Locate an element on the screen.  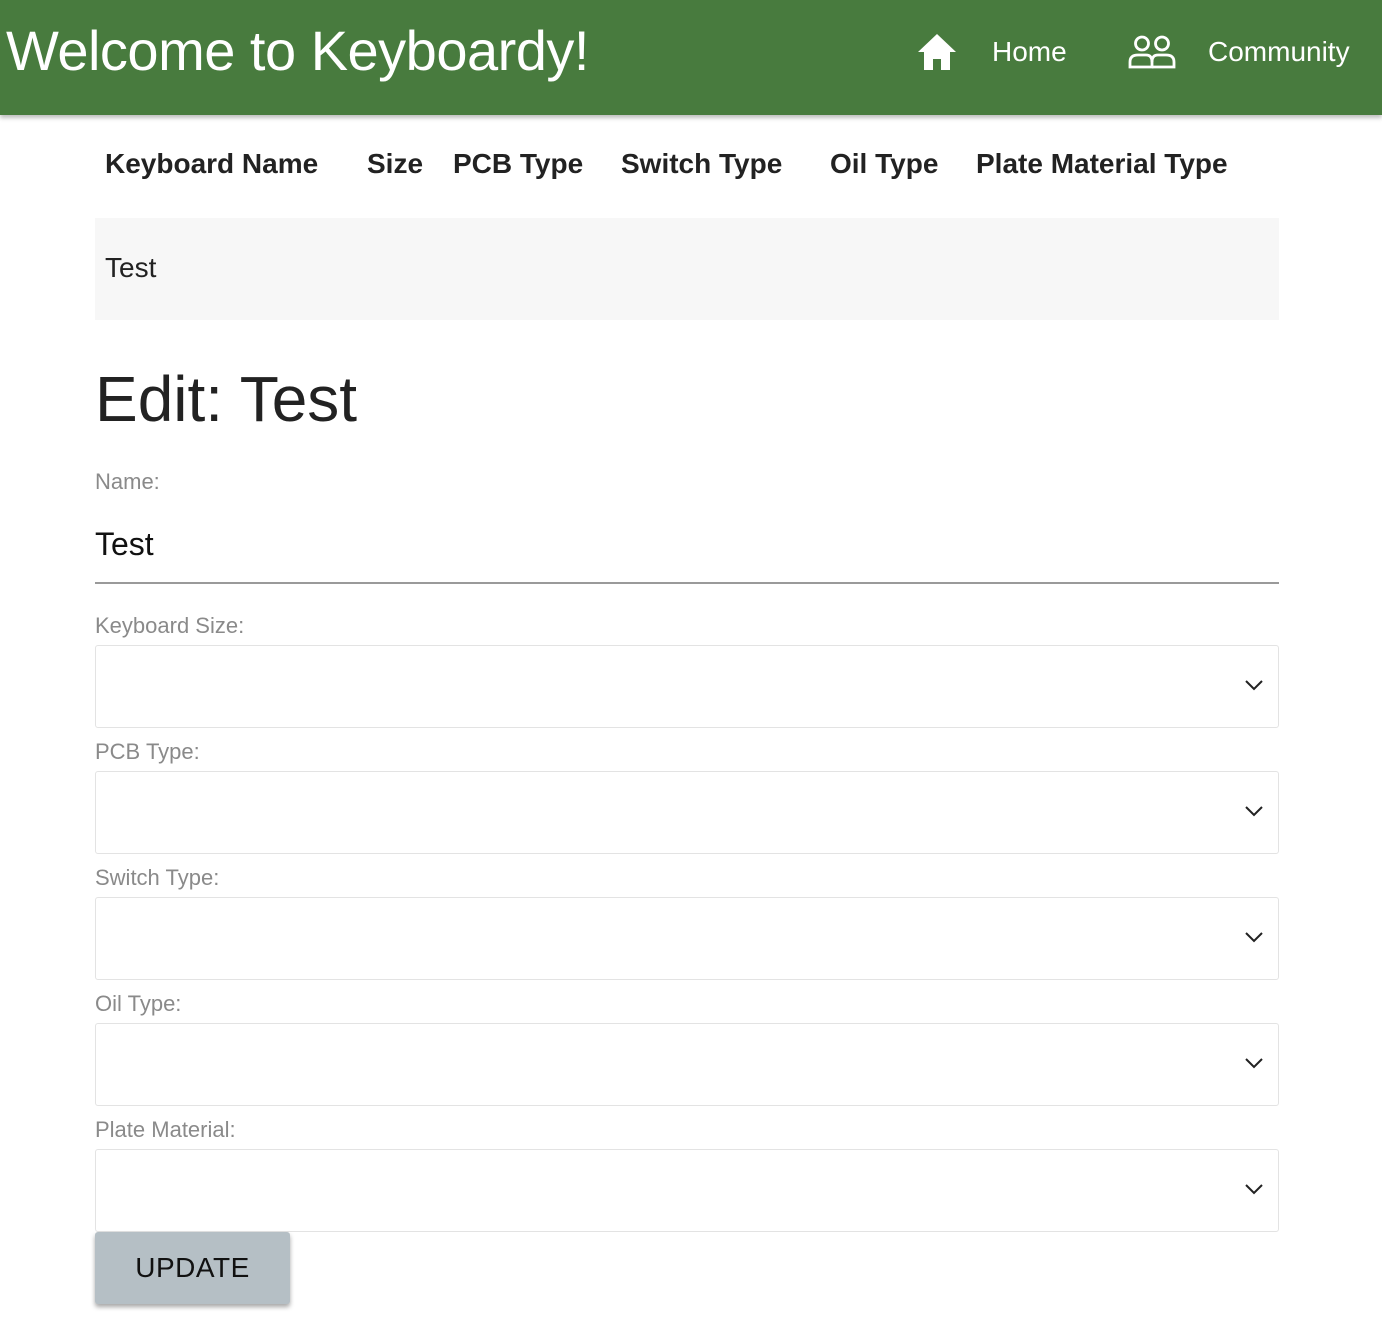
app-header: Welcome to Keyboardy! Home Community is located at coordinates (691, 57).